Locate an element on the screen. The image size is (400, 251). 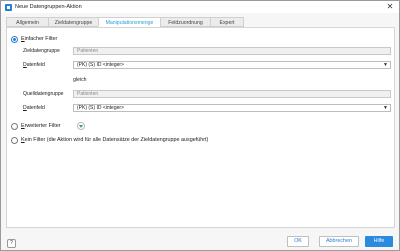
simple-filter-text: infacher Filter is located at coordinates (41, 39).